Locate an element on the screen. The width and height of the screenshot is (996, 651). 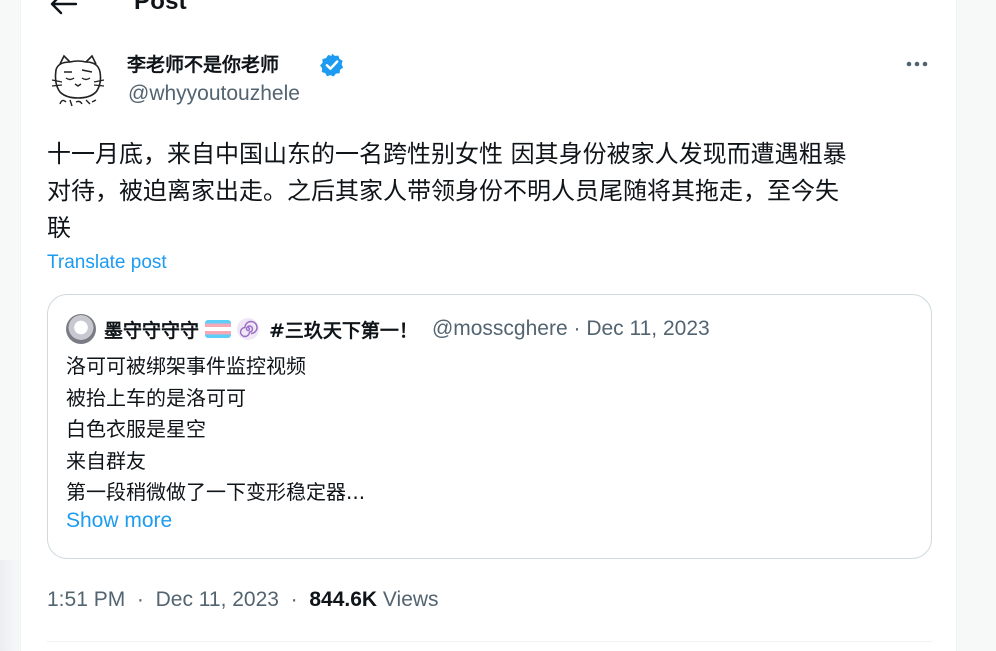
post-time: 1:51 PM is located at coordinates (86, 599).